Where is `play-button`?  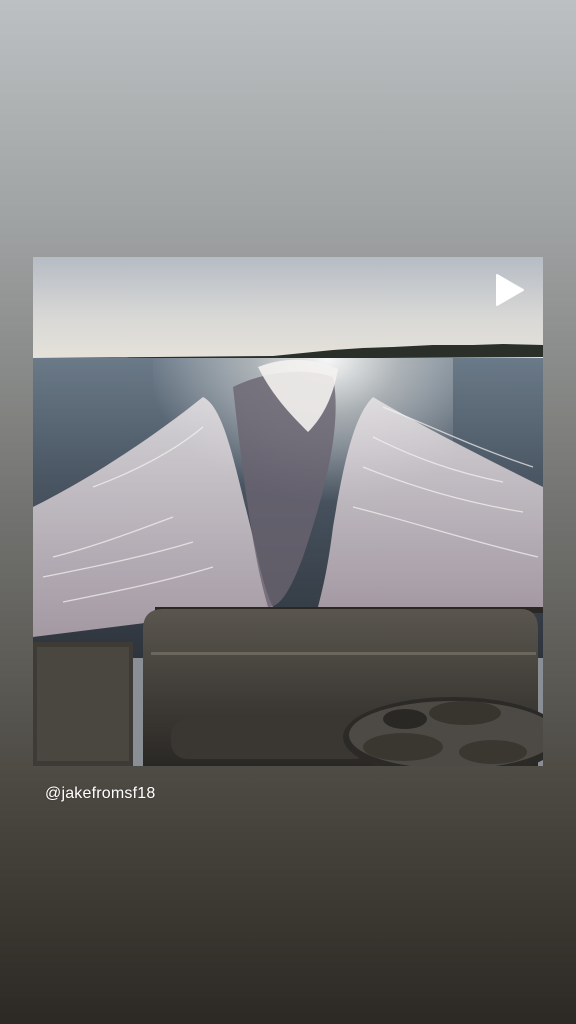 play-button is located at coordinates (509, 290).